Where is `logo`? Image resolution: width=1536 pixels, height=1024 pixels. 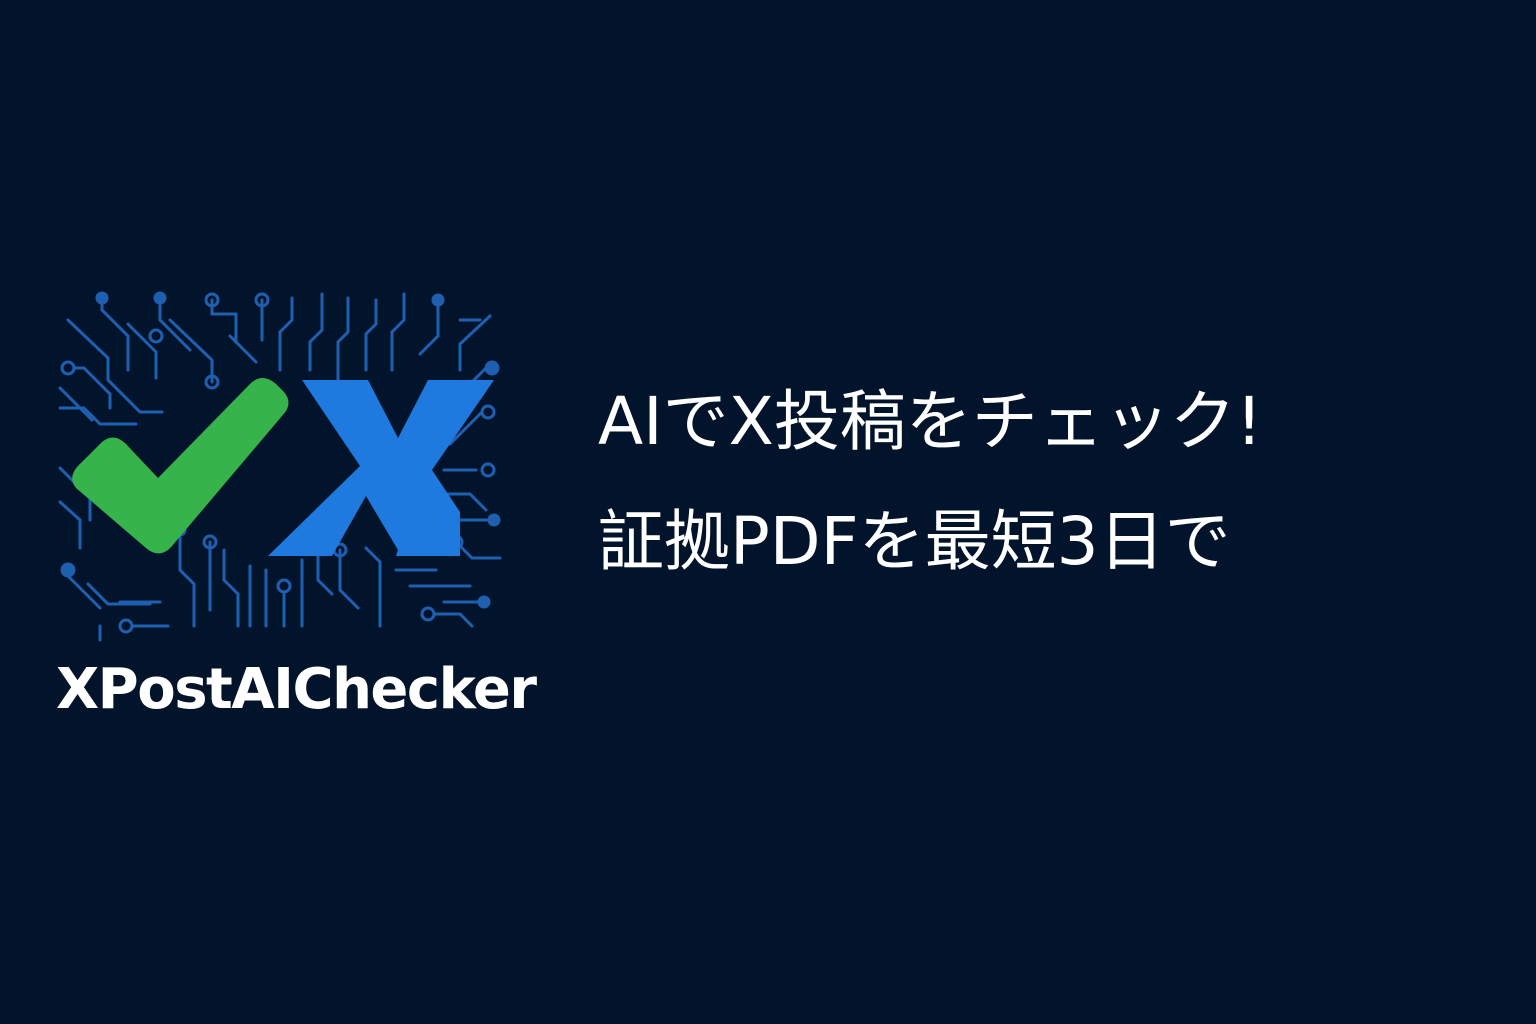 logo is located at coordinates (280, 466).